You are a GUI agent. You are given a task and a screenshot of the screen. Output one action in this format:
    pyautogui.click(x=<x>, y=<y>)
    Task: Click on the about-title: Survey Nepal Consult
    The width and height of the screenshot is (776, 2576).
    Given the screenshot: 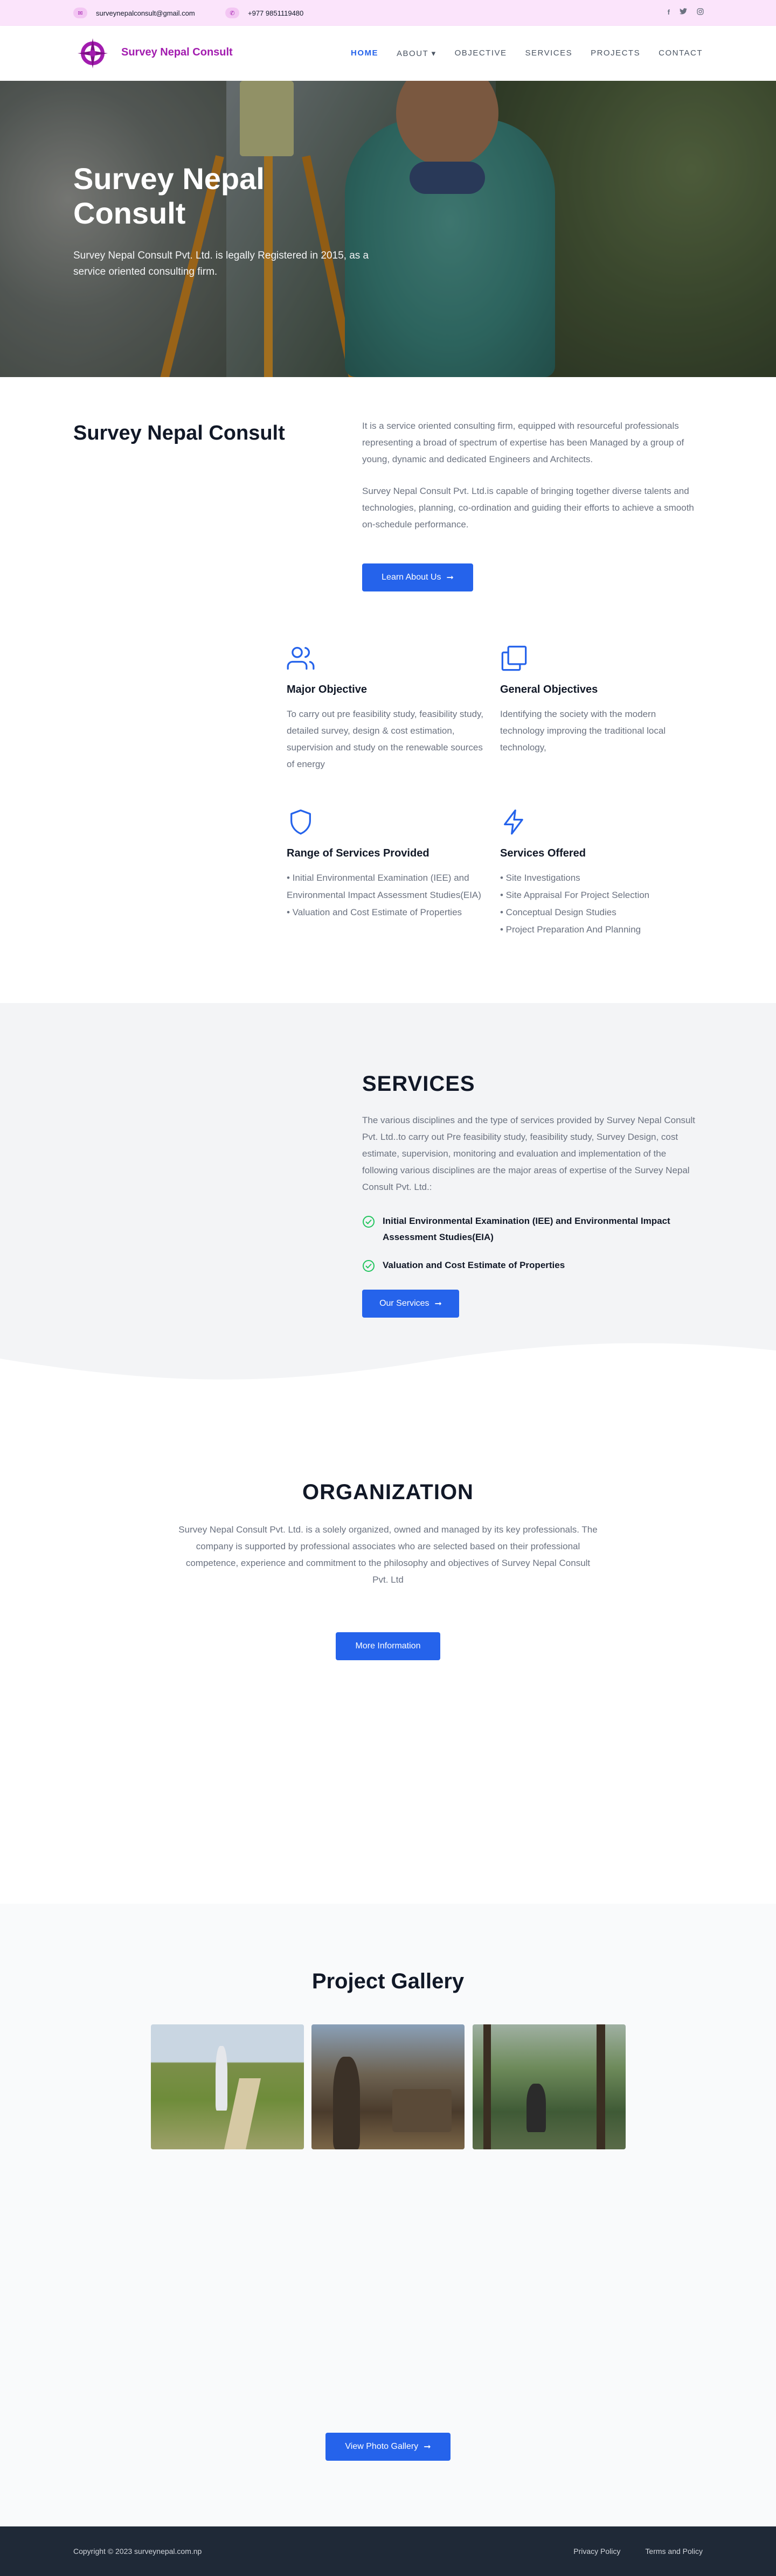 What is the action you would take?
    pyautogui.click(x=179, y=433)
    